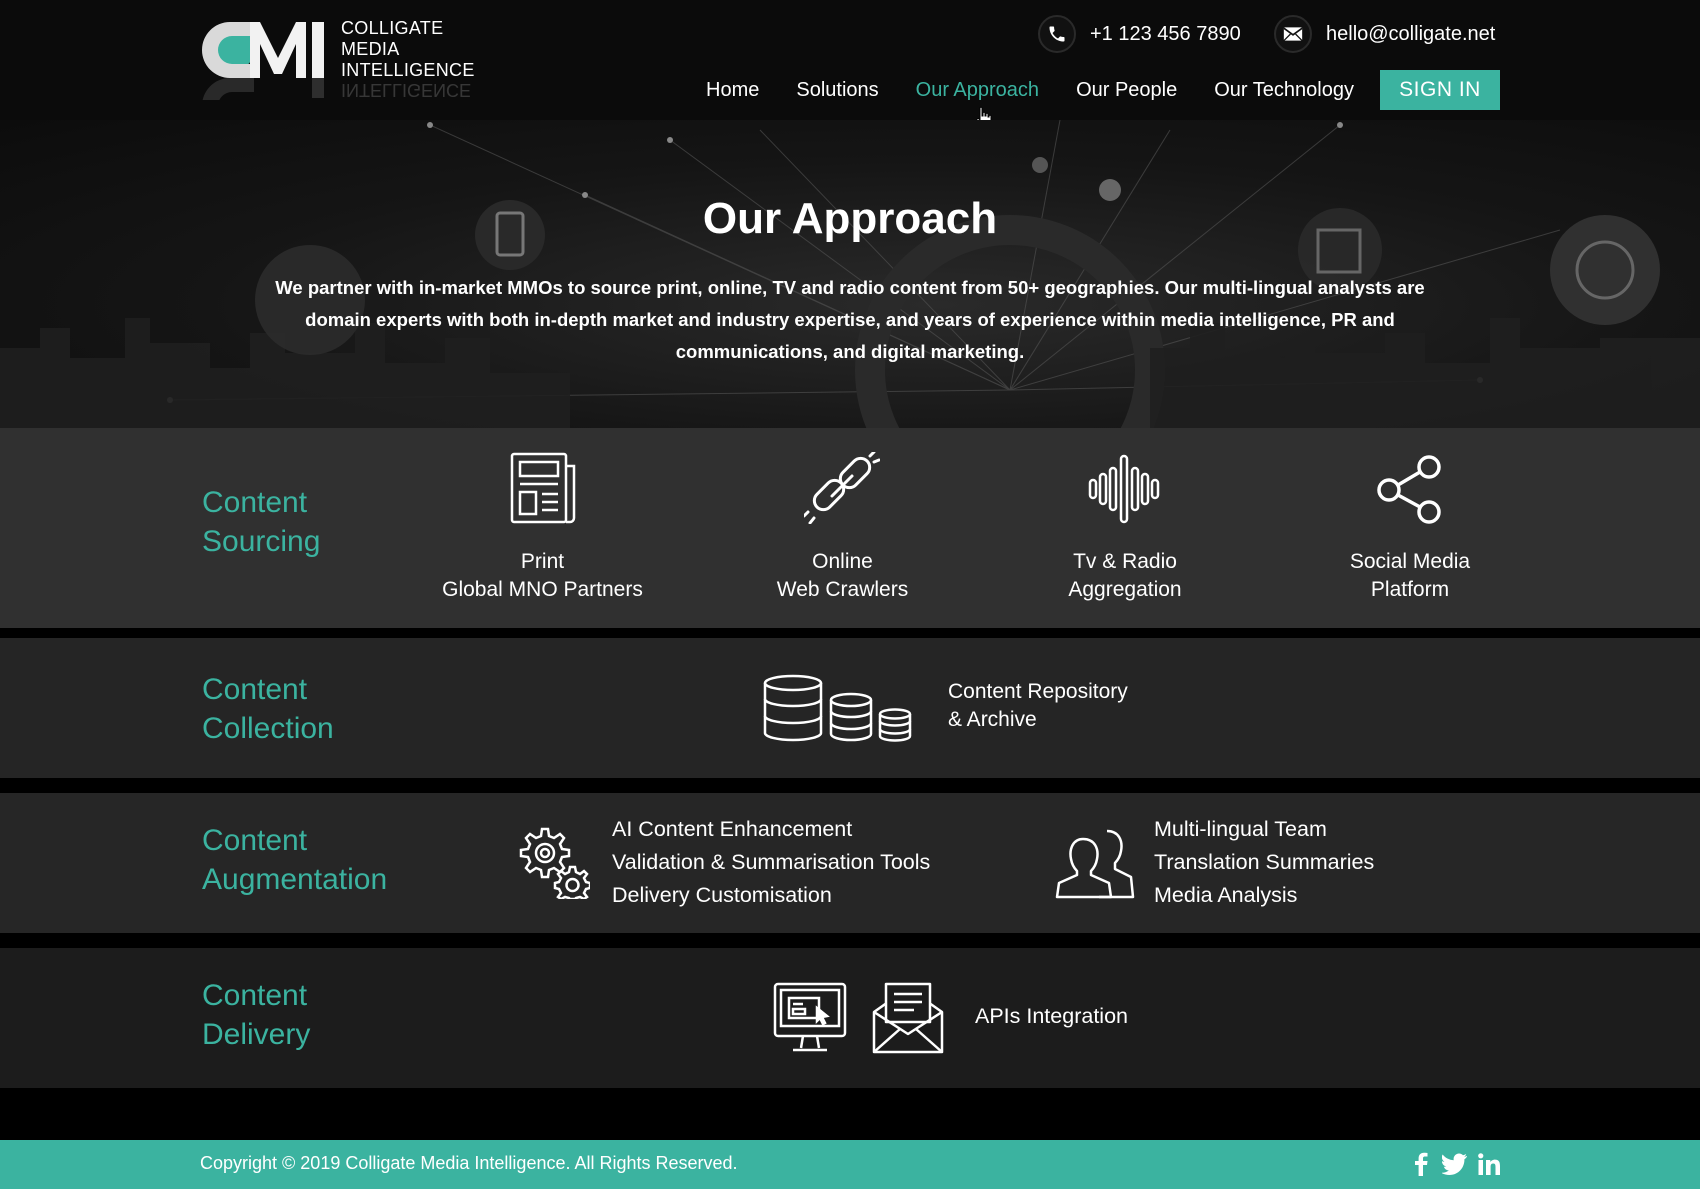 This screenshot has width=1700, height=1189. I want to click on people-icon, so click(1095, 864).